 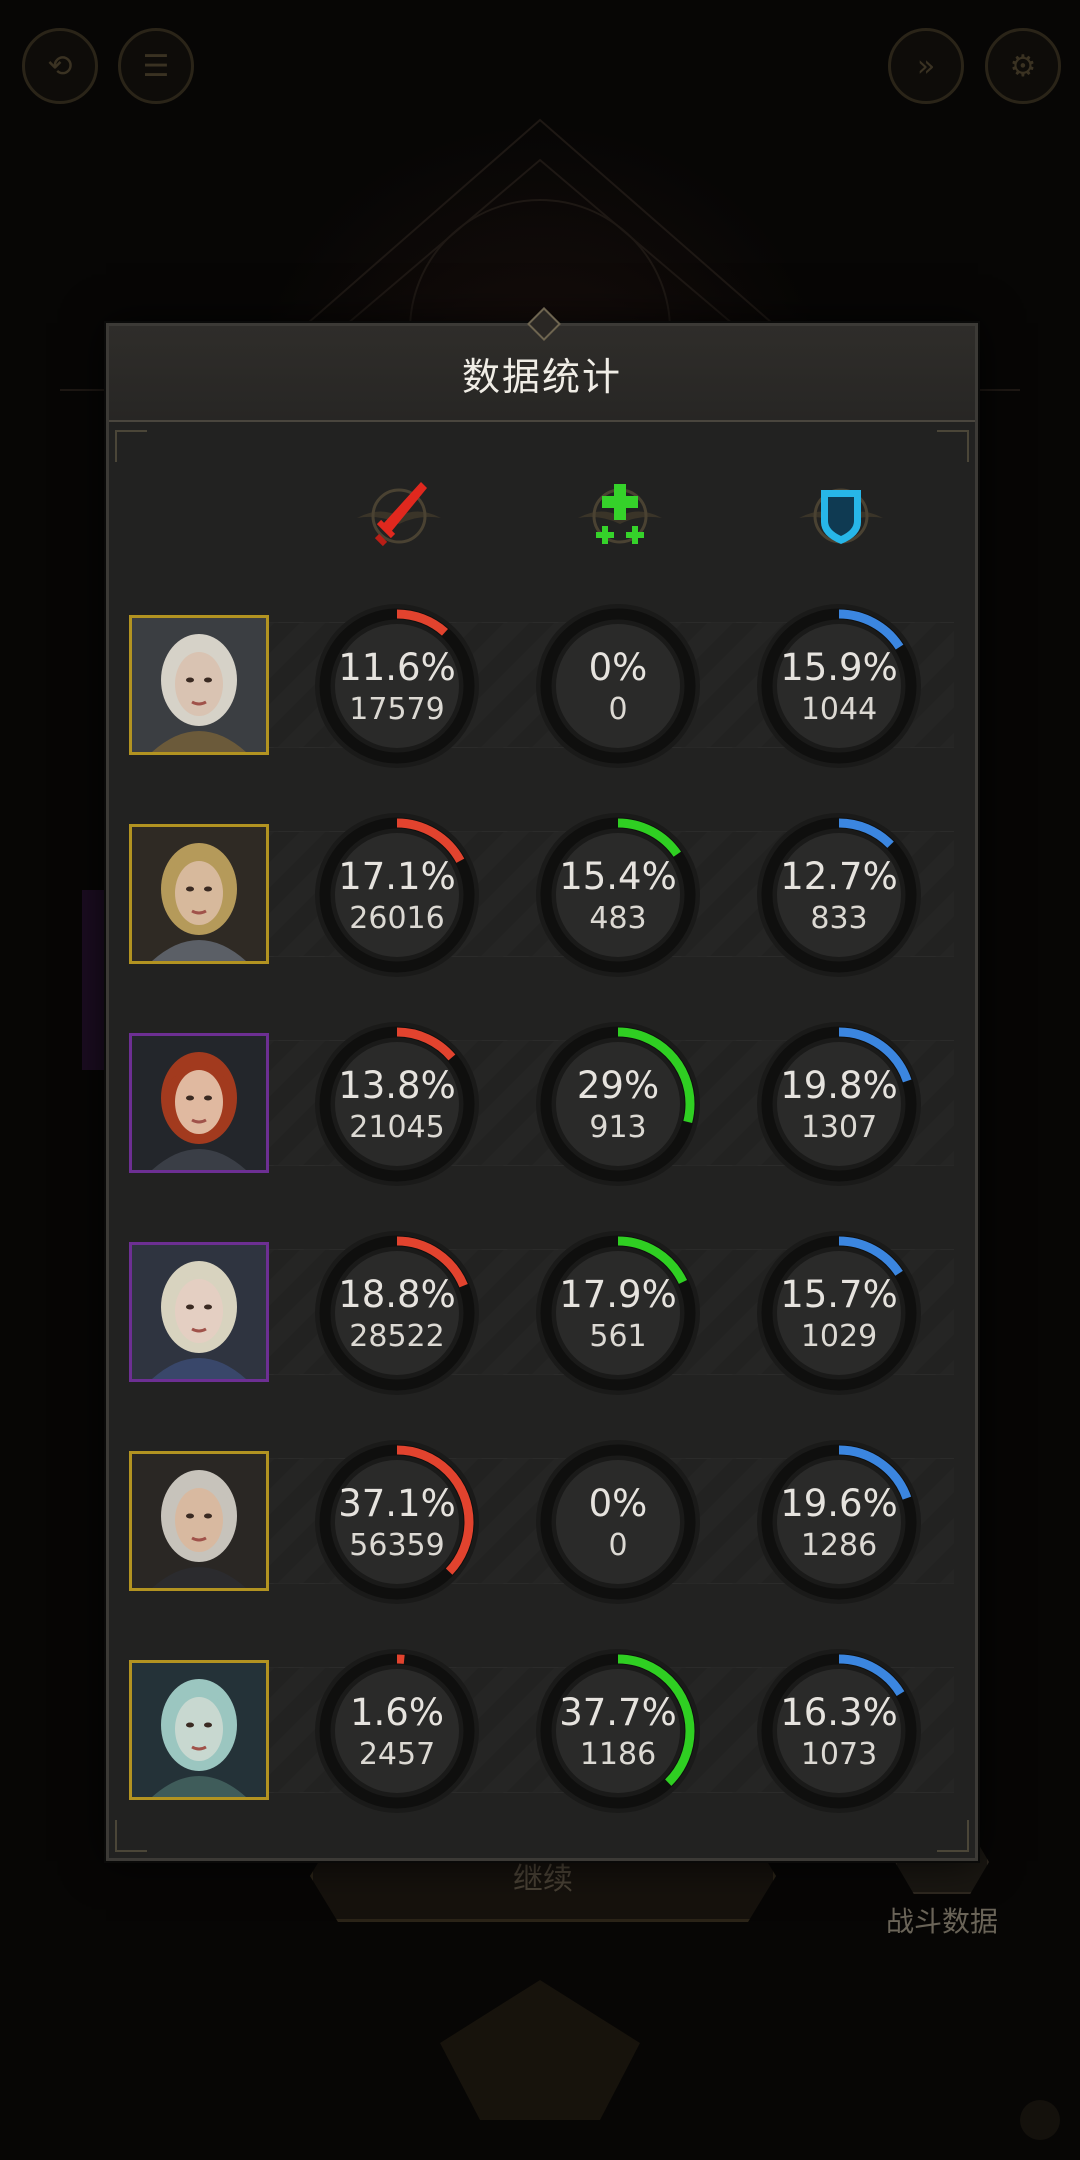 What do you see at coordinates (397, 1085) in the screenshot?
I see `damage-percent: 13.8%` at bounding box center [397, 1085].